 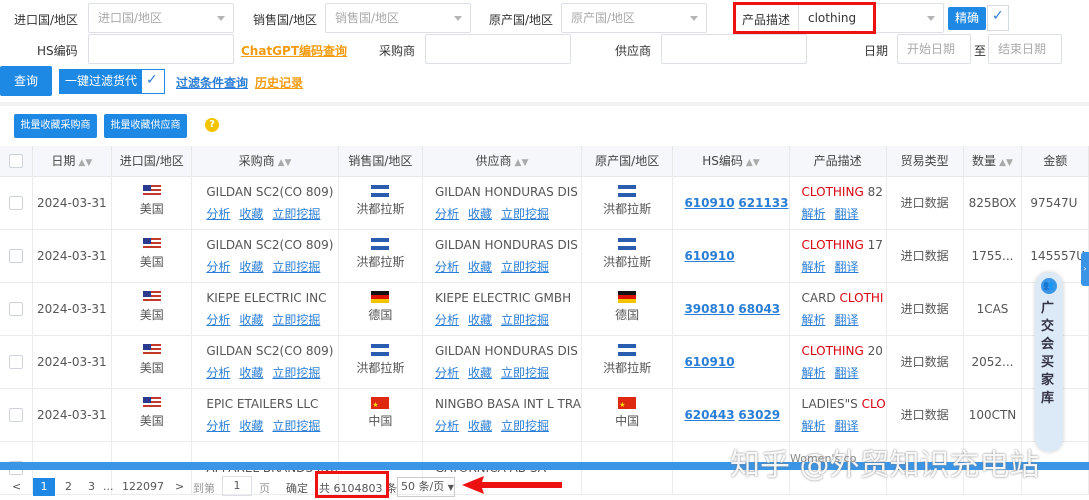 I want to click on one-key-filter-toggle: 一键过滤货代 ✓, so click(x=112, y=81).